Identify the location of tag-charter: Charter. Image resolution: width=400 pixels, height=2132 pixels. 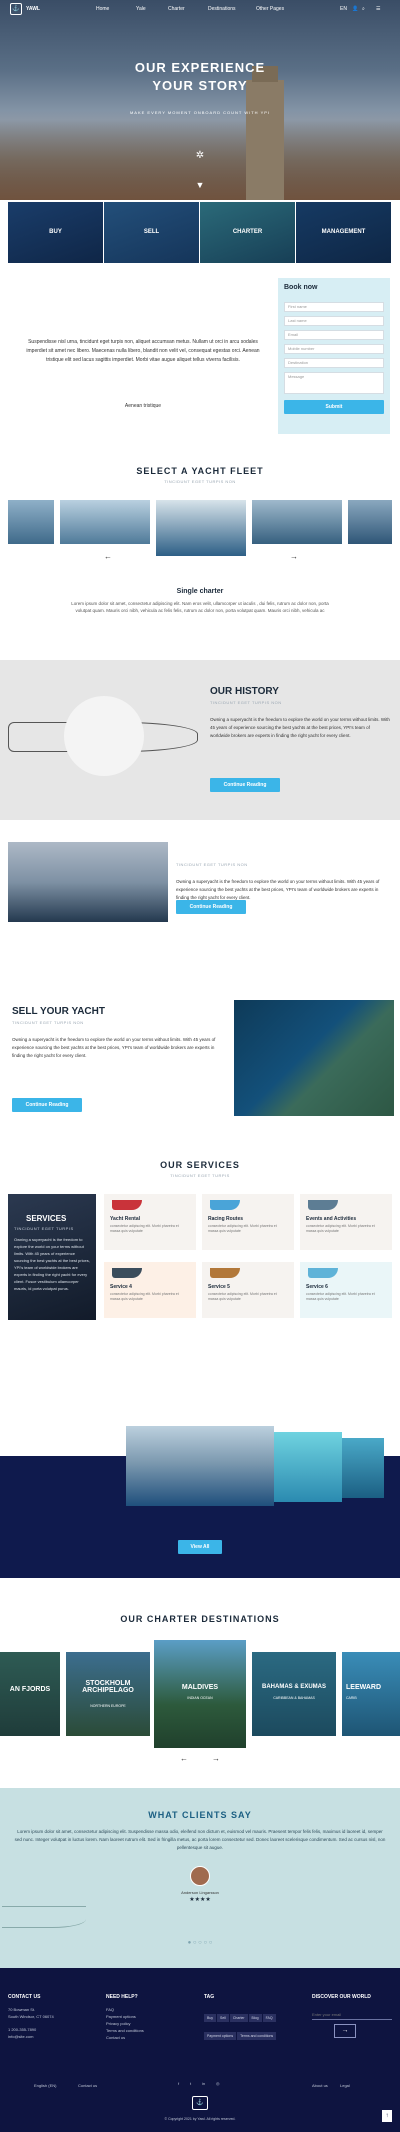
(238, 2018).